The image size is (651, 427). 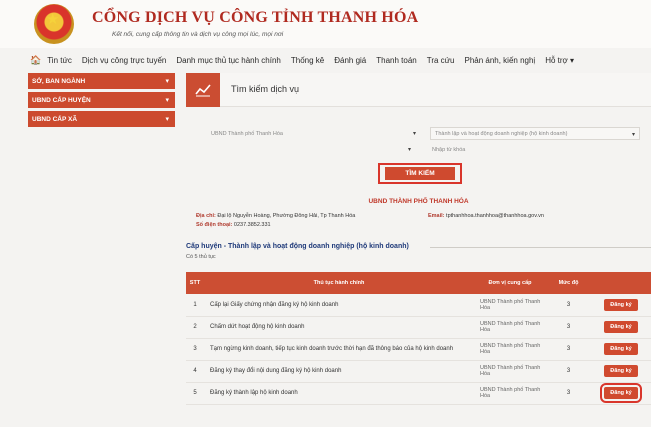 What do you see at coordinates (195, 349) in the screenshot?
I see `row-stt: 3` at bounding box center [195, 349].